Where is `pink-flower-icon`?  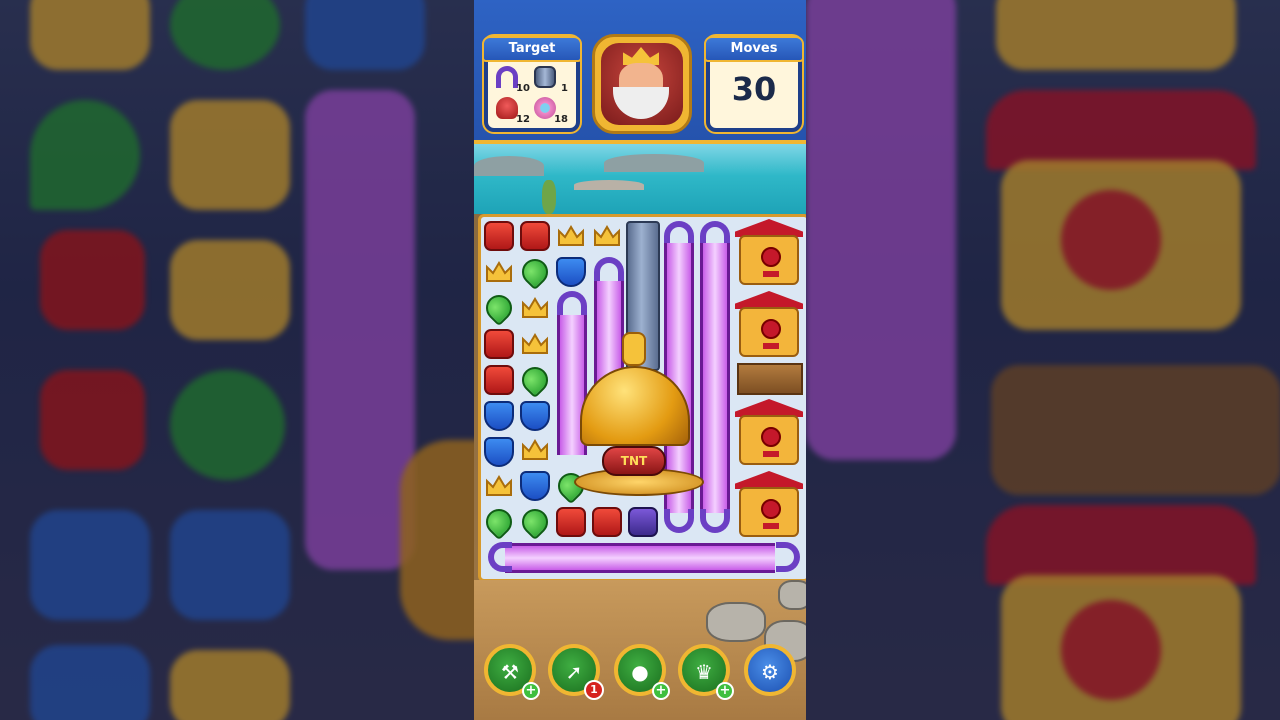 pink-flower-icon is located at coordinates (545, 108).